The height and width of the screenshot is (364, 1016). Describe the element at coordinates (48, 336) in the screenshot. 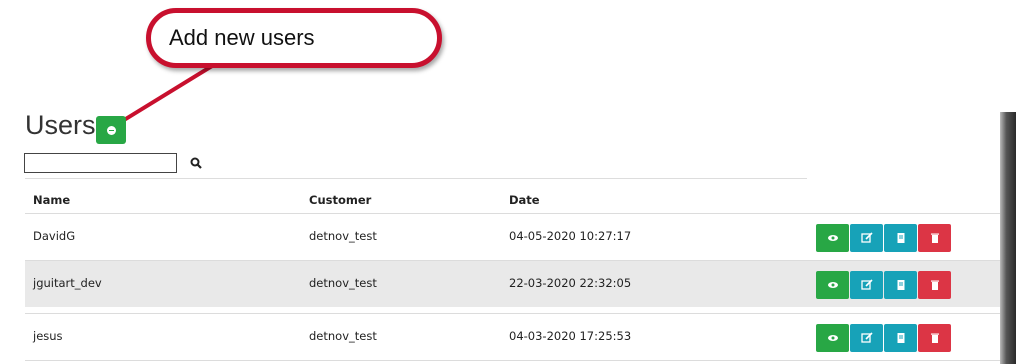

I see `cell-name: jesus` at that location.